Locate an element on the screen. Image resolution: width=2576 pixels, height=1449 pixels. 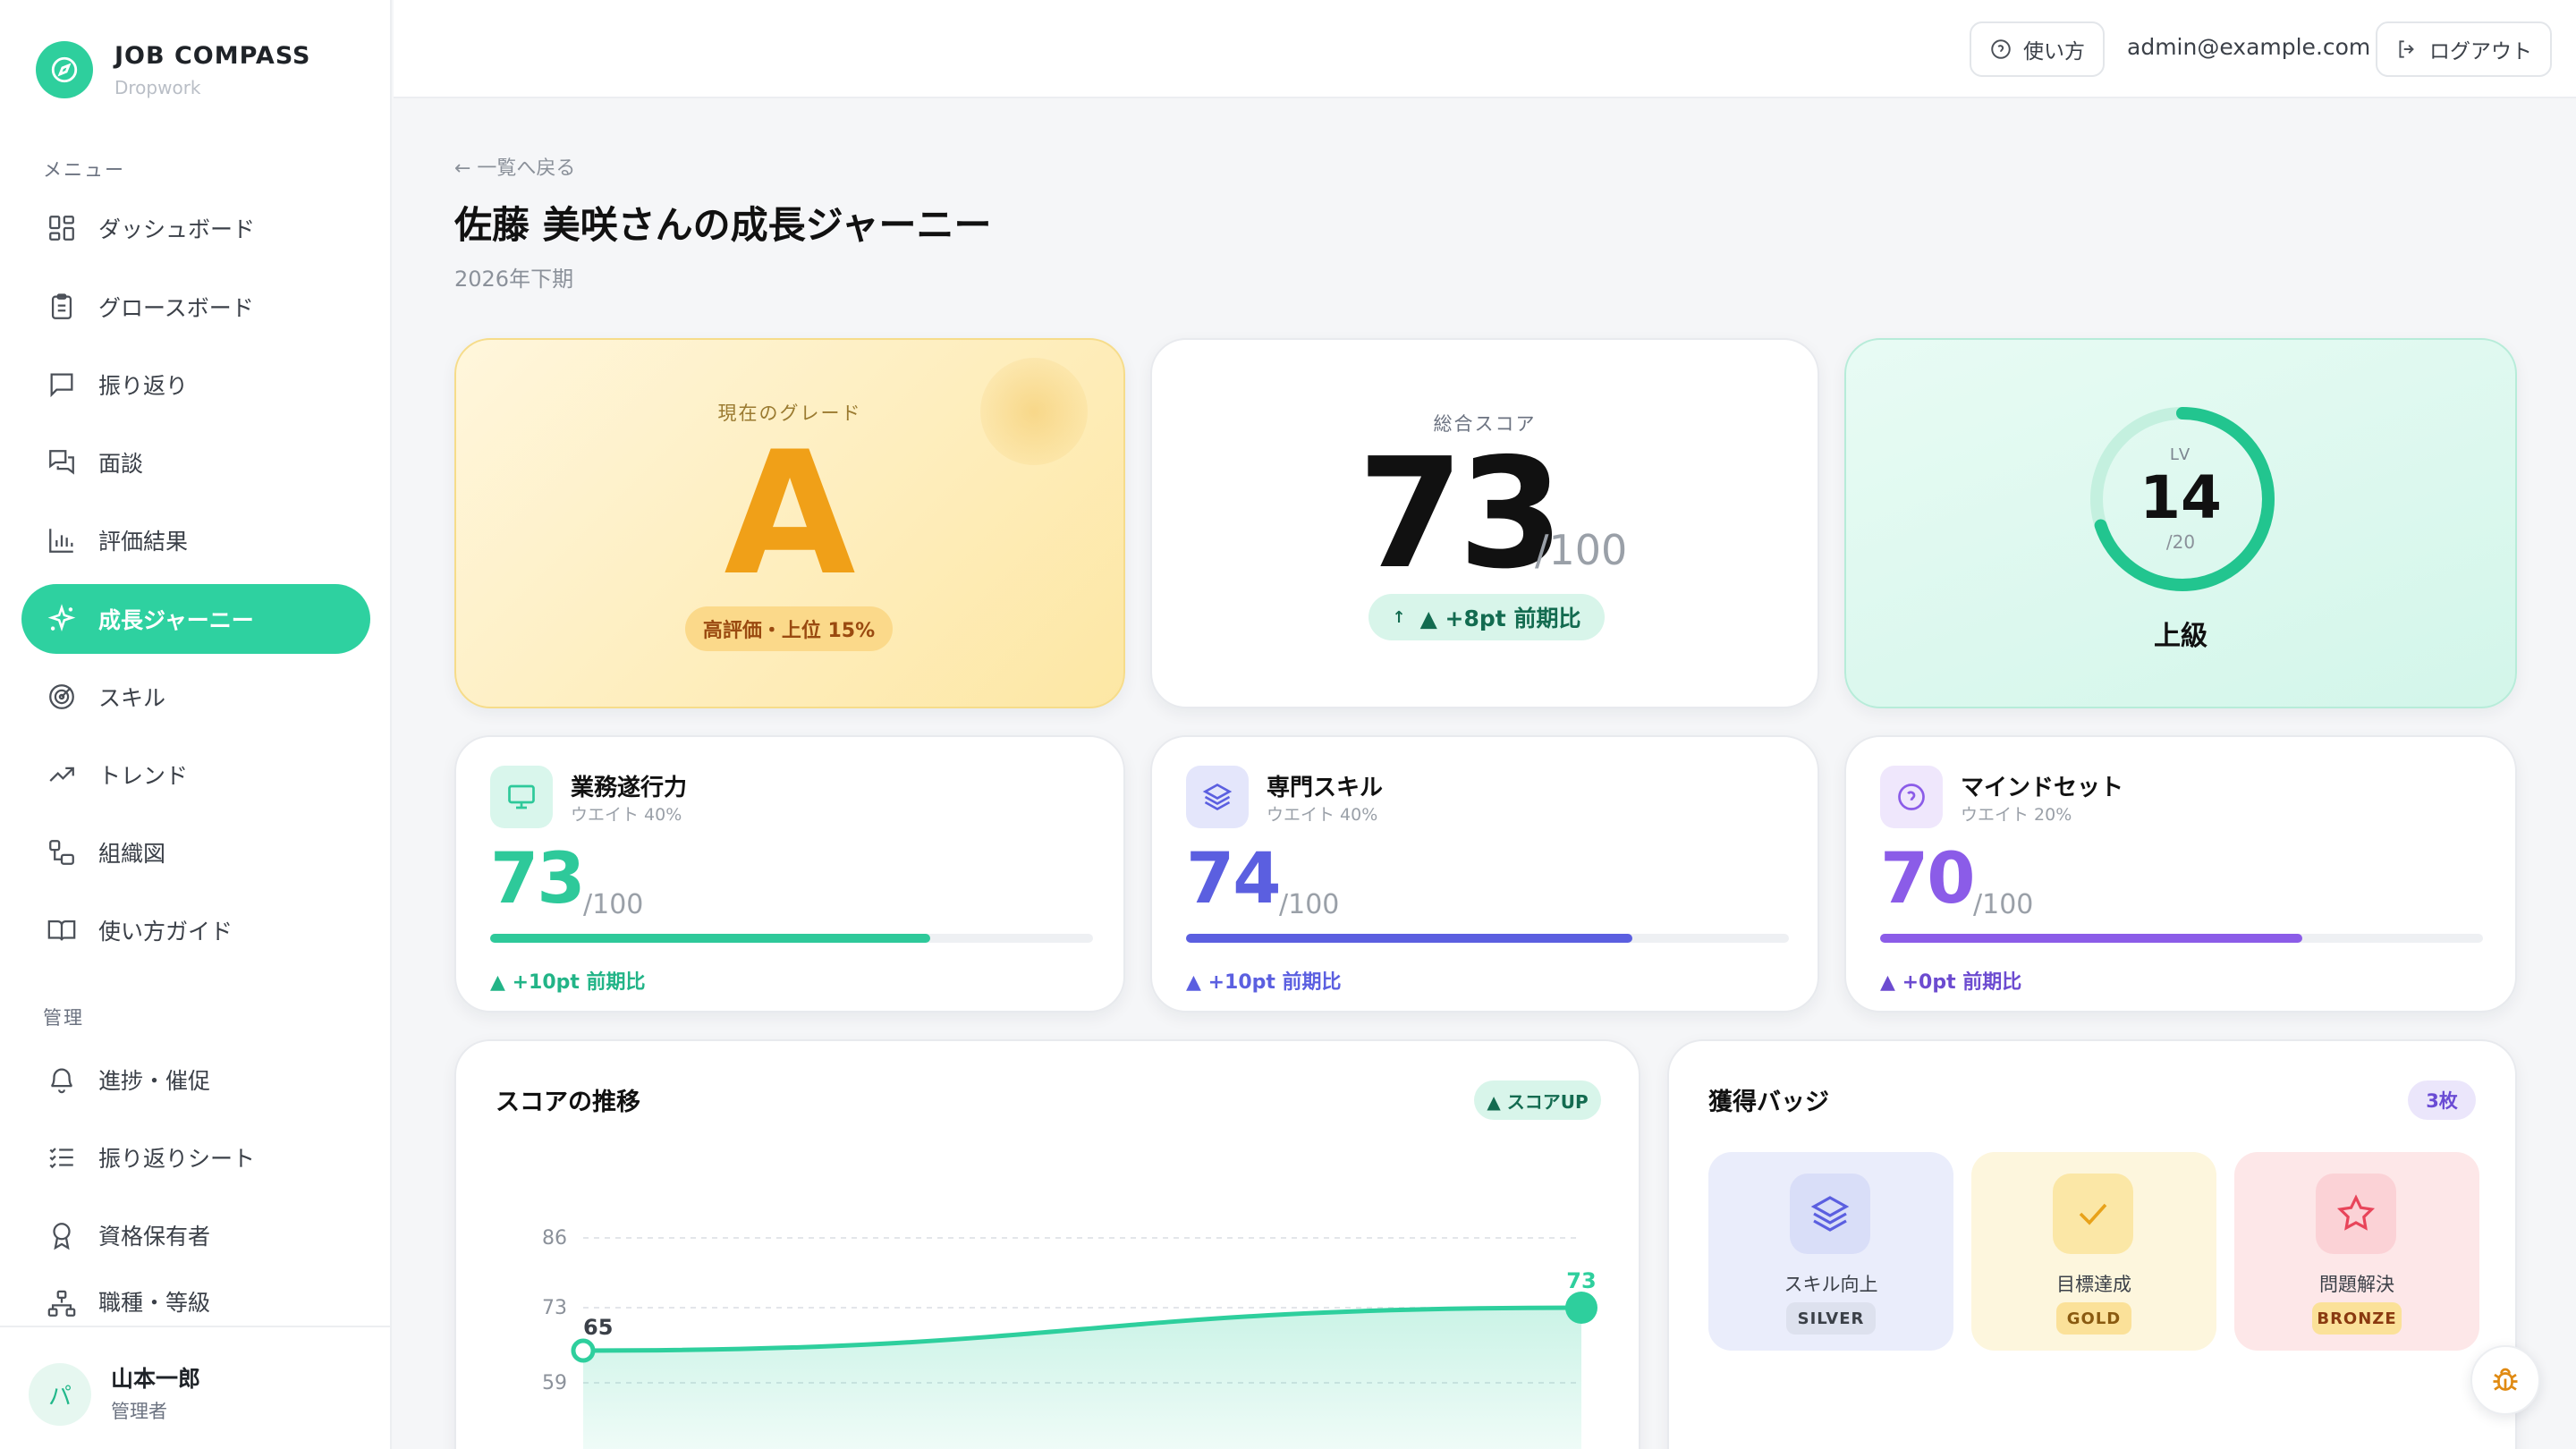
sidebar-item-skills: スキル is located at coordinates (195, 697).